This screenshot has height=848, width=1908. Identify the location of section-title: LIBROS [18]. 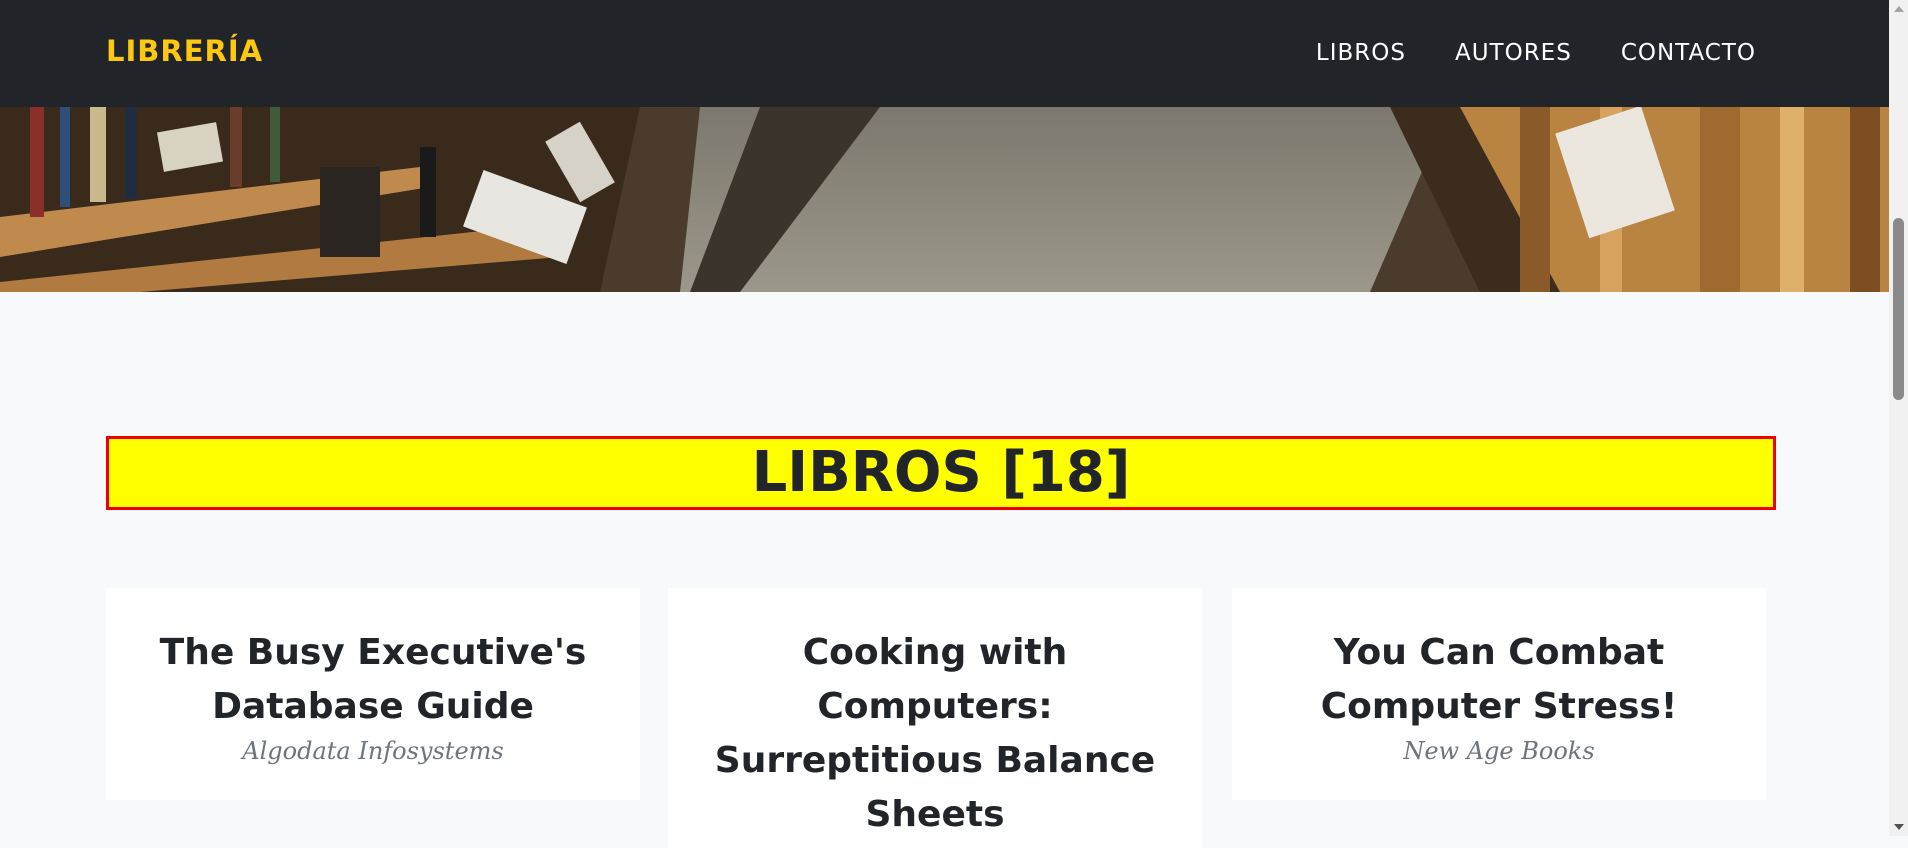
(941, 473).